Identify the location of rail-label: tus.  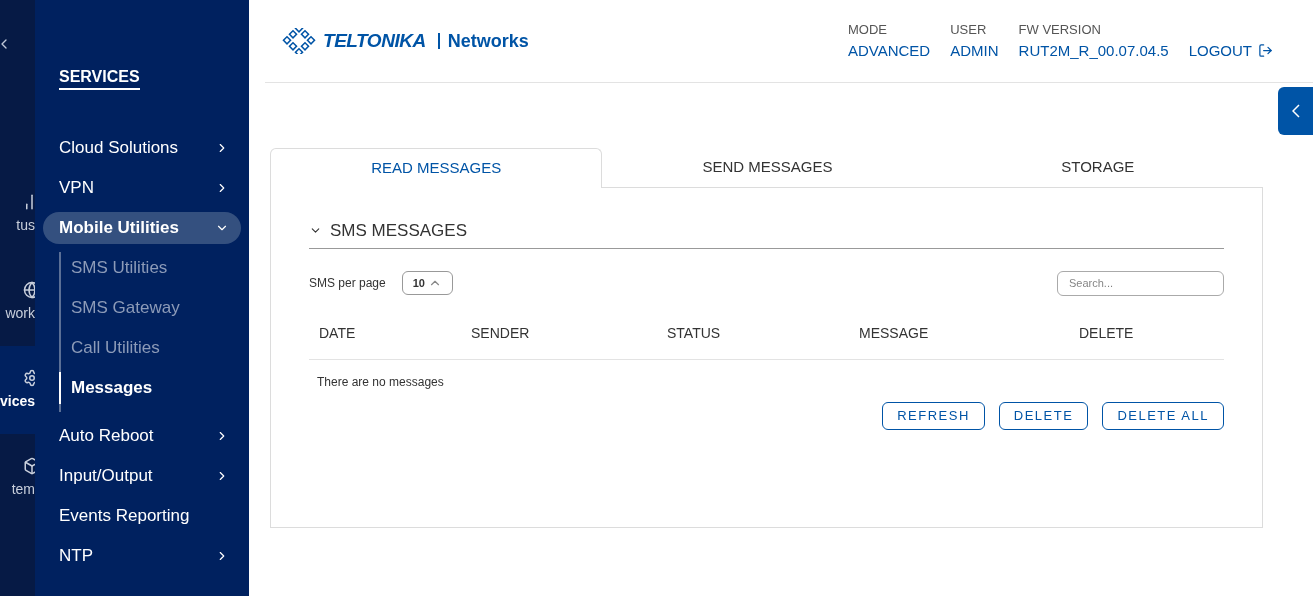
(25, 225).